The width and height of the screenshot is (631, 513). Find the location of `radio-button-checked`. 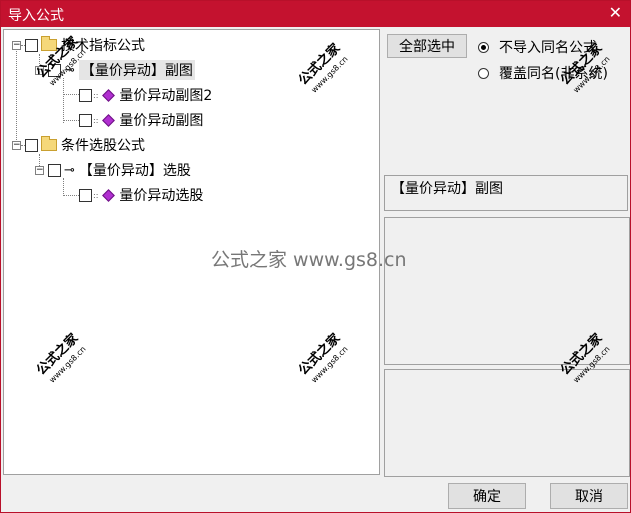

radio-button-checked is located at coordinates (483, 47).